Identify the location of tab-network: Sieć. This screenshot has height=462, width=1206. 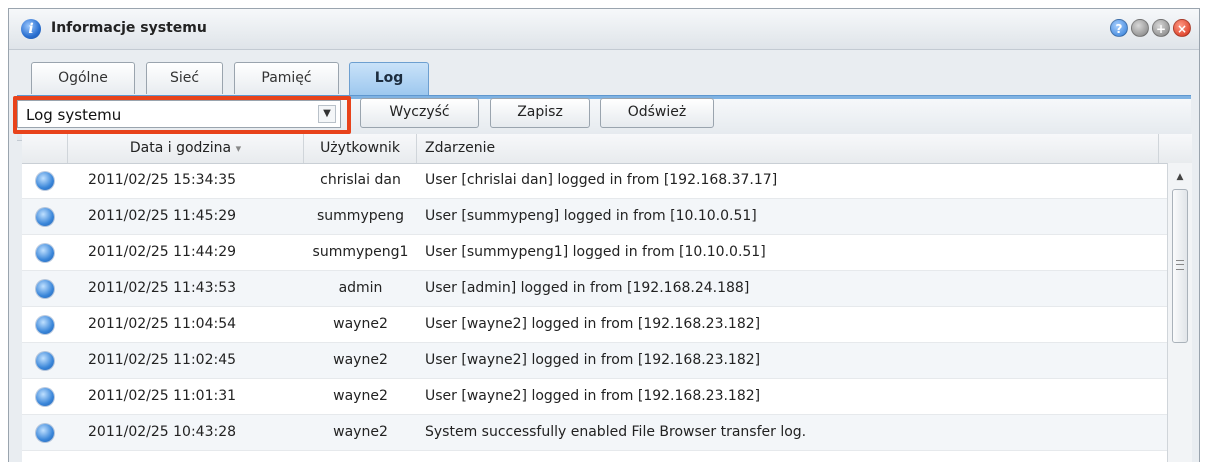
(184, 78).